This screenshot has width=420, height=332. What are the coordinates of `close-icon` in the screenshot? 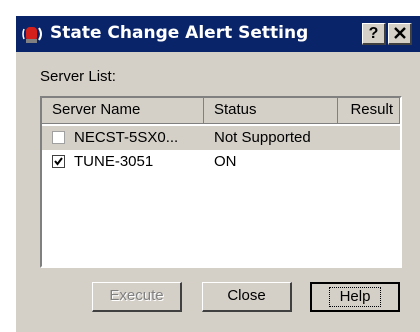 It's located at (399, 33).